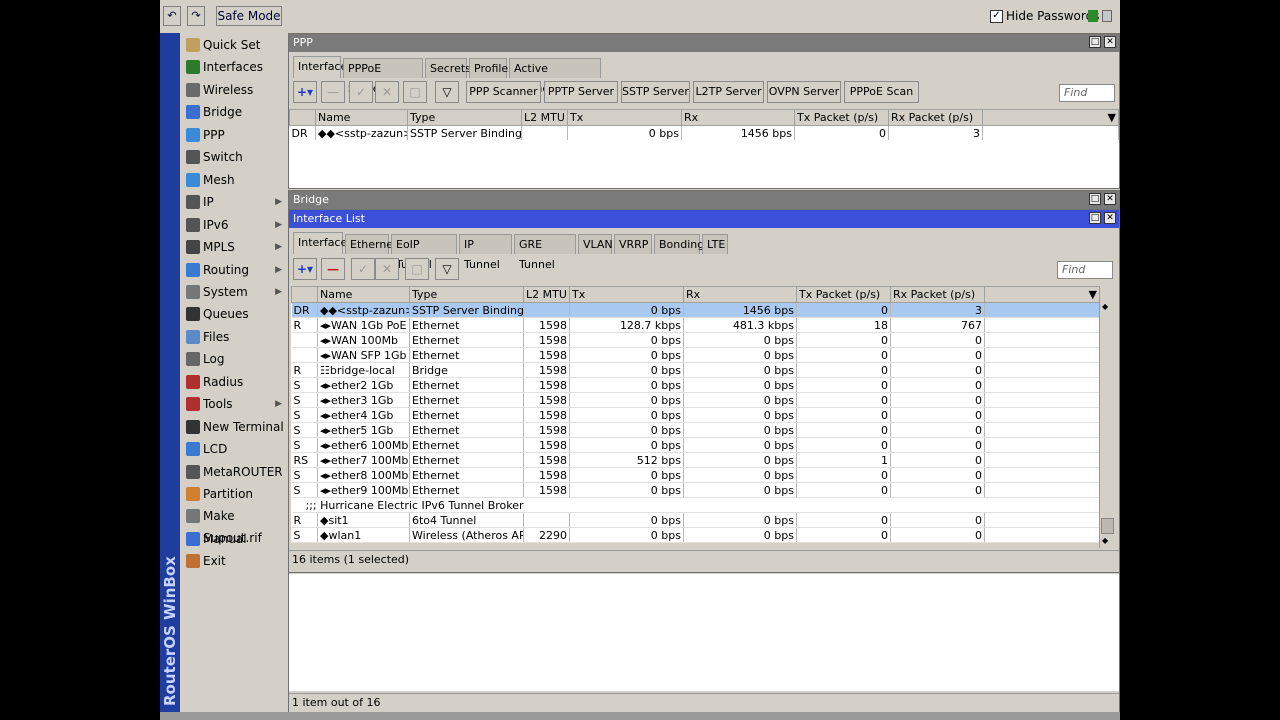  Describe the element at coordinates (695, 520) in the screenshot. I see `table-row: R ◆sit1 6to4 Tunnel 0 bps 0 bps 0 0` at that location.